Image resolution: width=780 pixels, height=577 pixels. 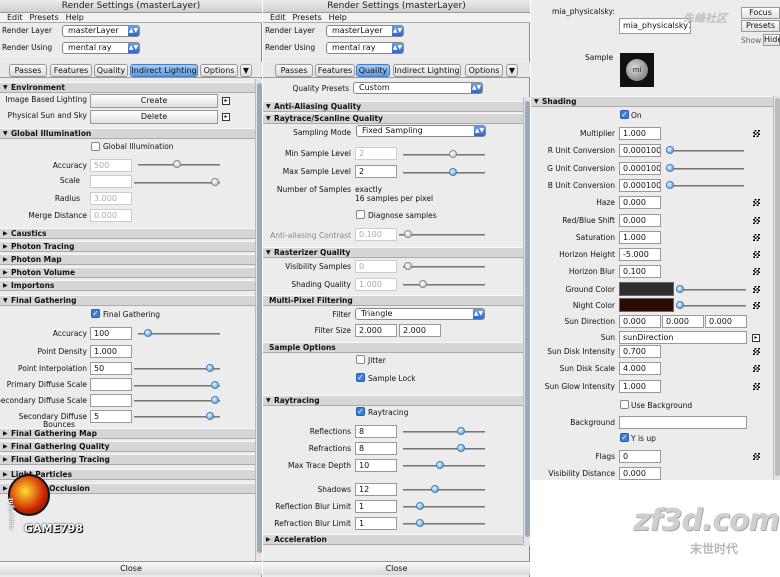 I want to click on min-sample-field: 2, so click(x=376, y=153).